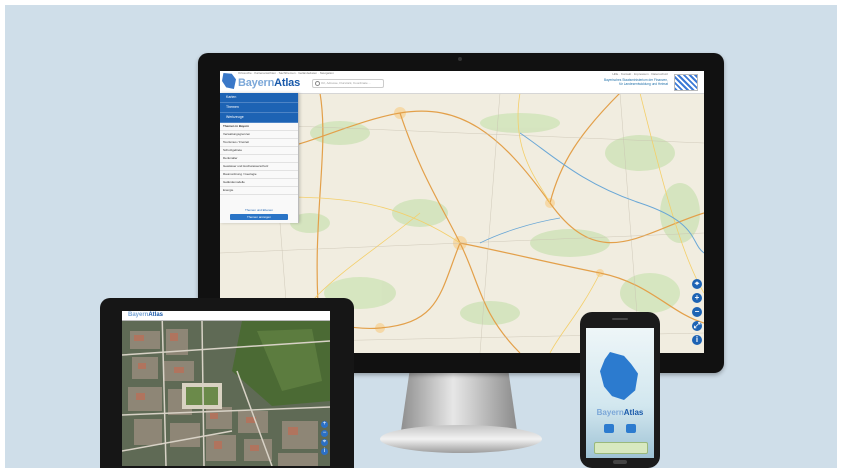 The image size is (841, 468). Describe the element at coordinates (229, 81) in the screenshot. I see `bavaria-logo-icon` at that location.